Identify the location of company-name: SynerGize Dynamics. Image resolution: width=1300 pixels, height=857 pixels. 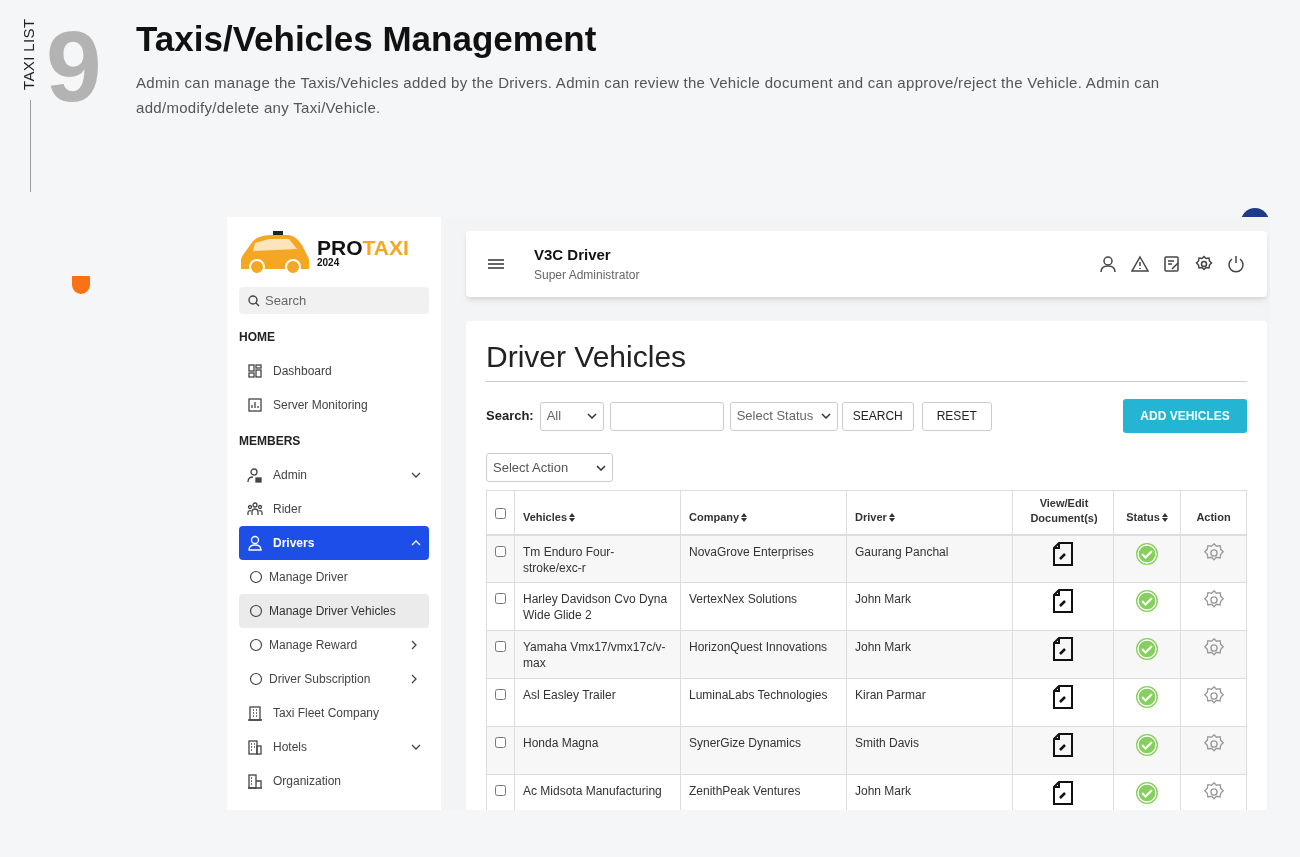
(746, 743).